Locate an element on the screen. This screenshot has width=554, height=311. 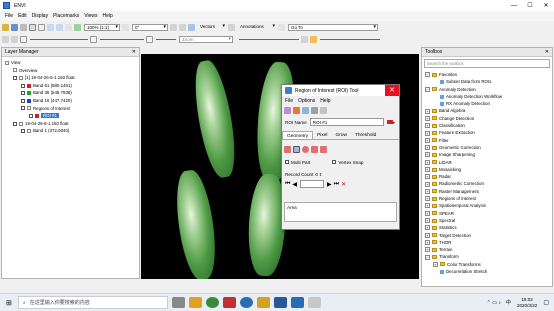
layer-tree-row: Band 1 (372.5040) is located at coordinates (72, 131).